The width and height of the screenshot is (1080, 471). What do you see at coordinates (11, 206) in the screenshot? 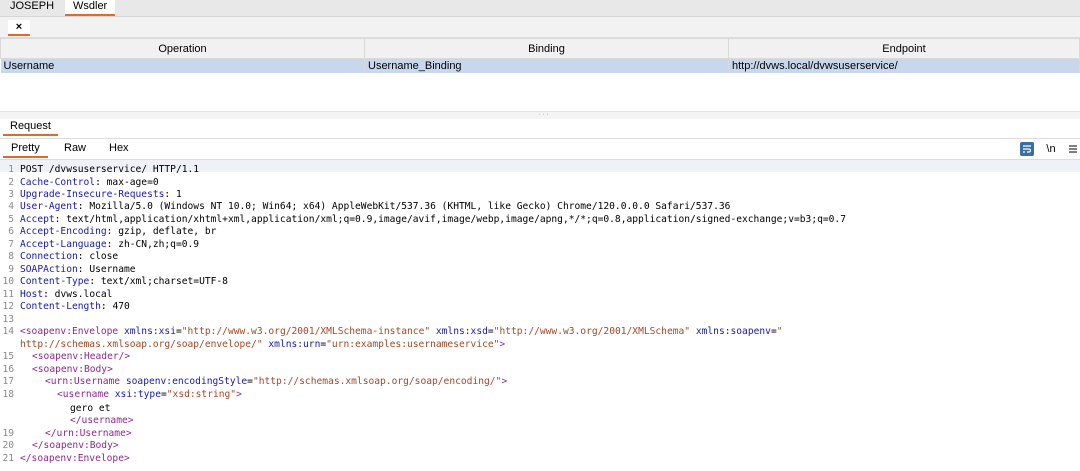
I see `line-number: 4` at bounding box center [11, 206].